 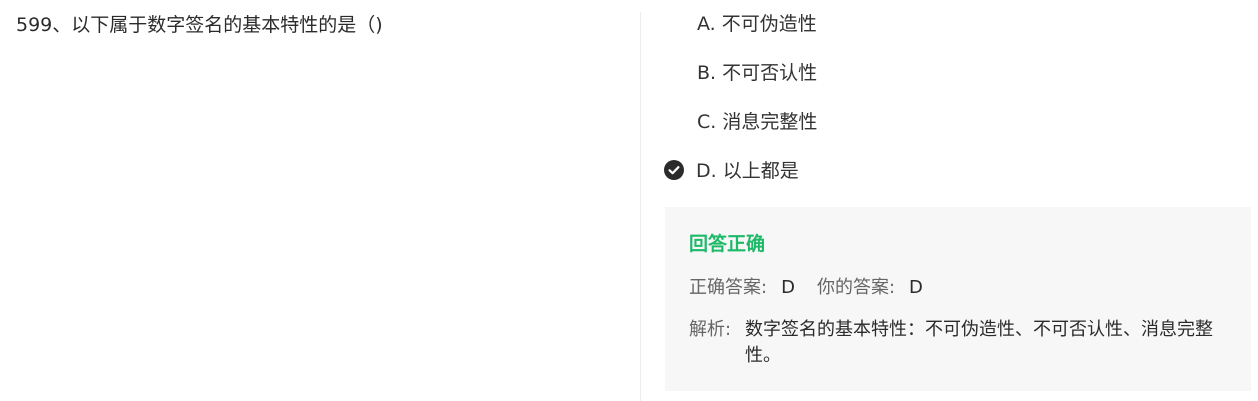 I want to click on correct-answer-label: 正确答案:, so click(x=728, y=287).